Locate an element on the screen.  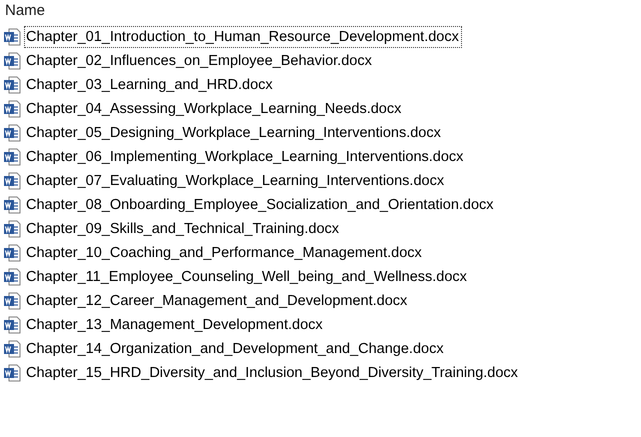
file-name: Chapter_01_Introduction_to_Human_Resource_Development.docx is located at coordinates (243, 37).